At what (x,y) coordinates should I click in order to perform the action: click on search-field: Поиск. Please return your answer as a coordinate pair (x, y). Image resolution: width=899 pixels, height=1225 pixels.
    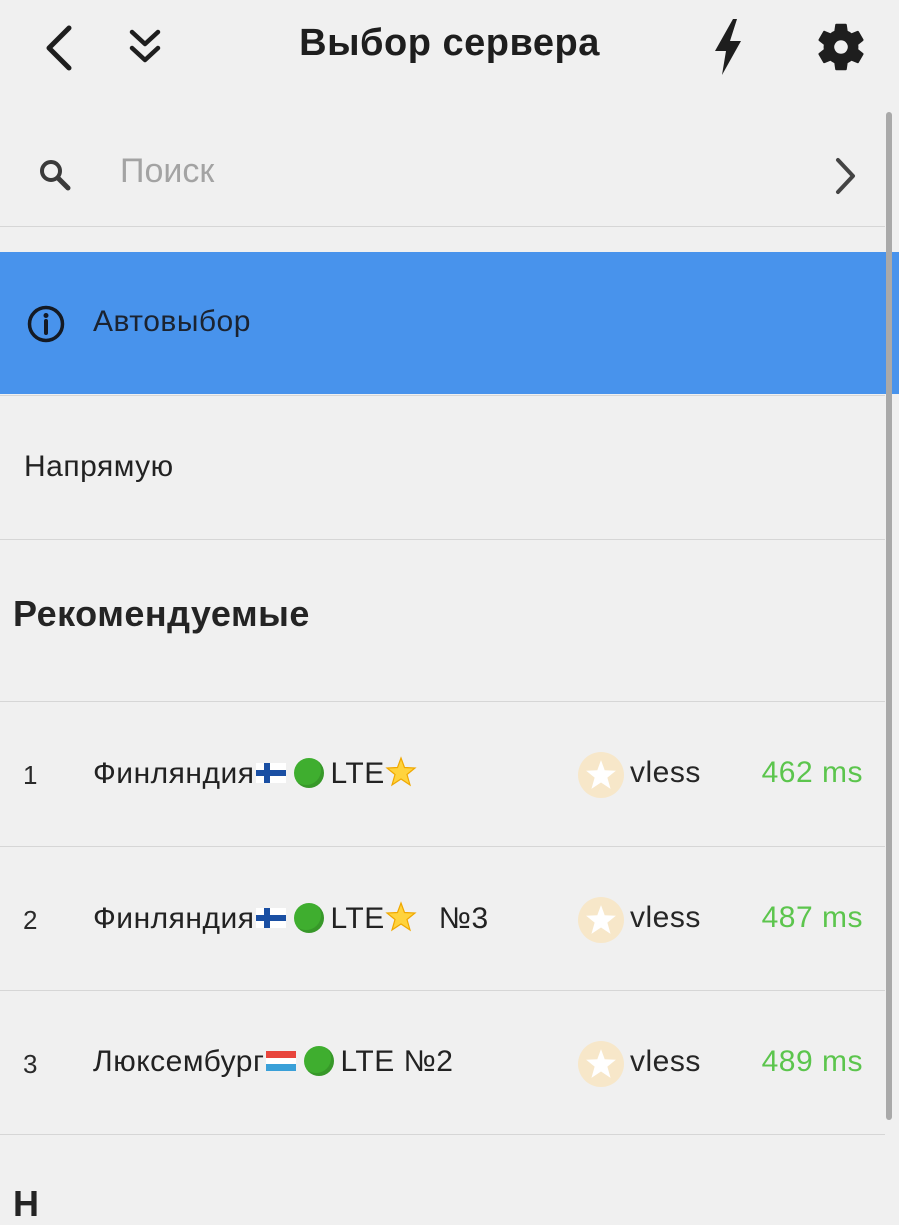
    Looking at the image, I should click on (442, 172).